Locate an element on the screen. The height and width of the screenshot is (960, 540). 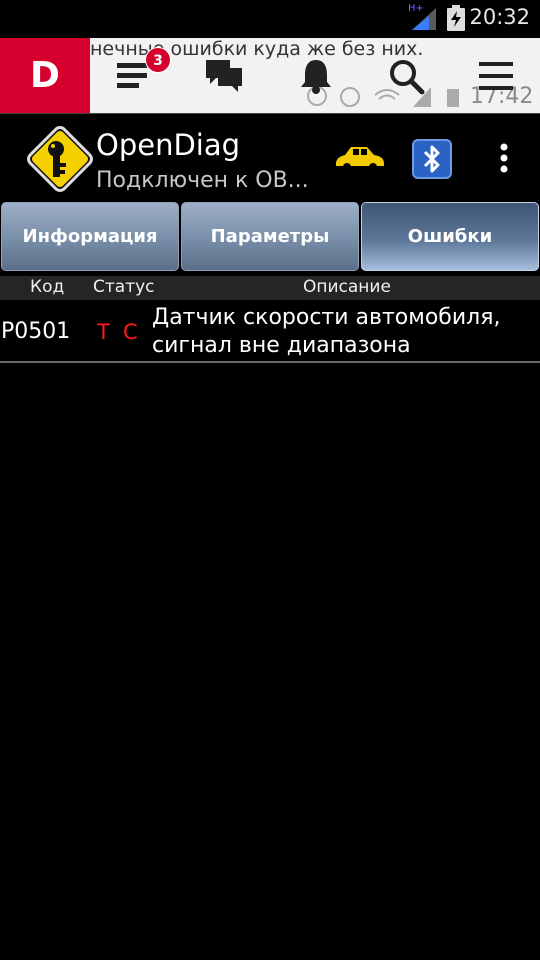
battery-icon is located at coordinates (456, 18).